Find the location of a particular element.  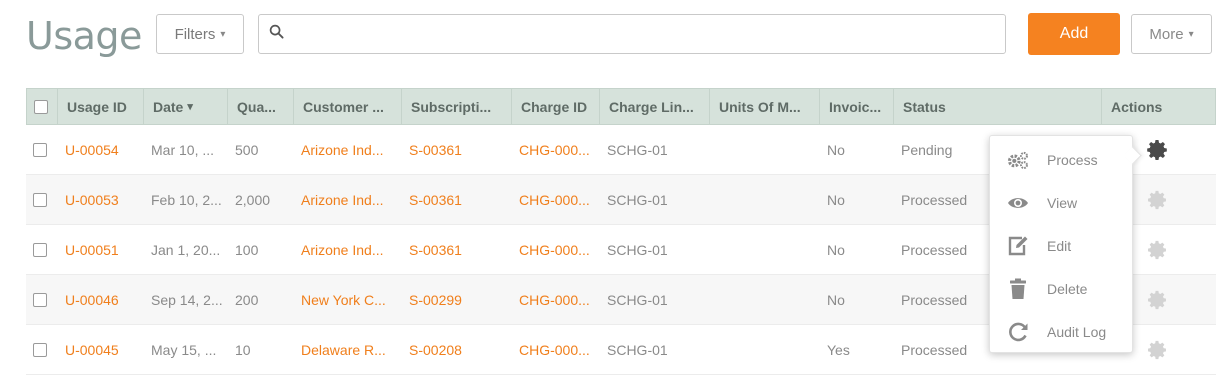

quantity-cell: 500 is located at coordinates (247, 149).